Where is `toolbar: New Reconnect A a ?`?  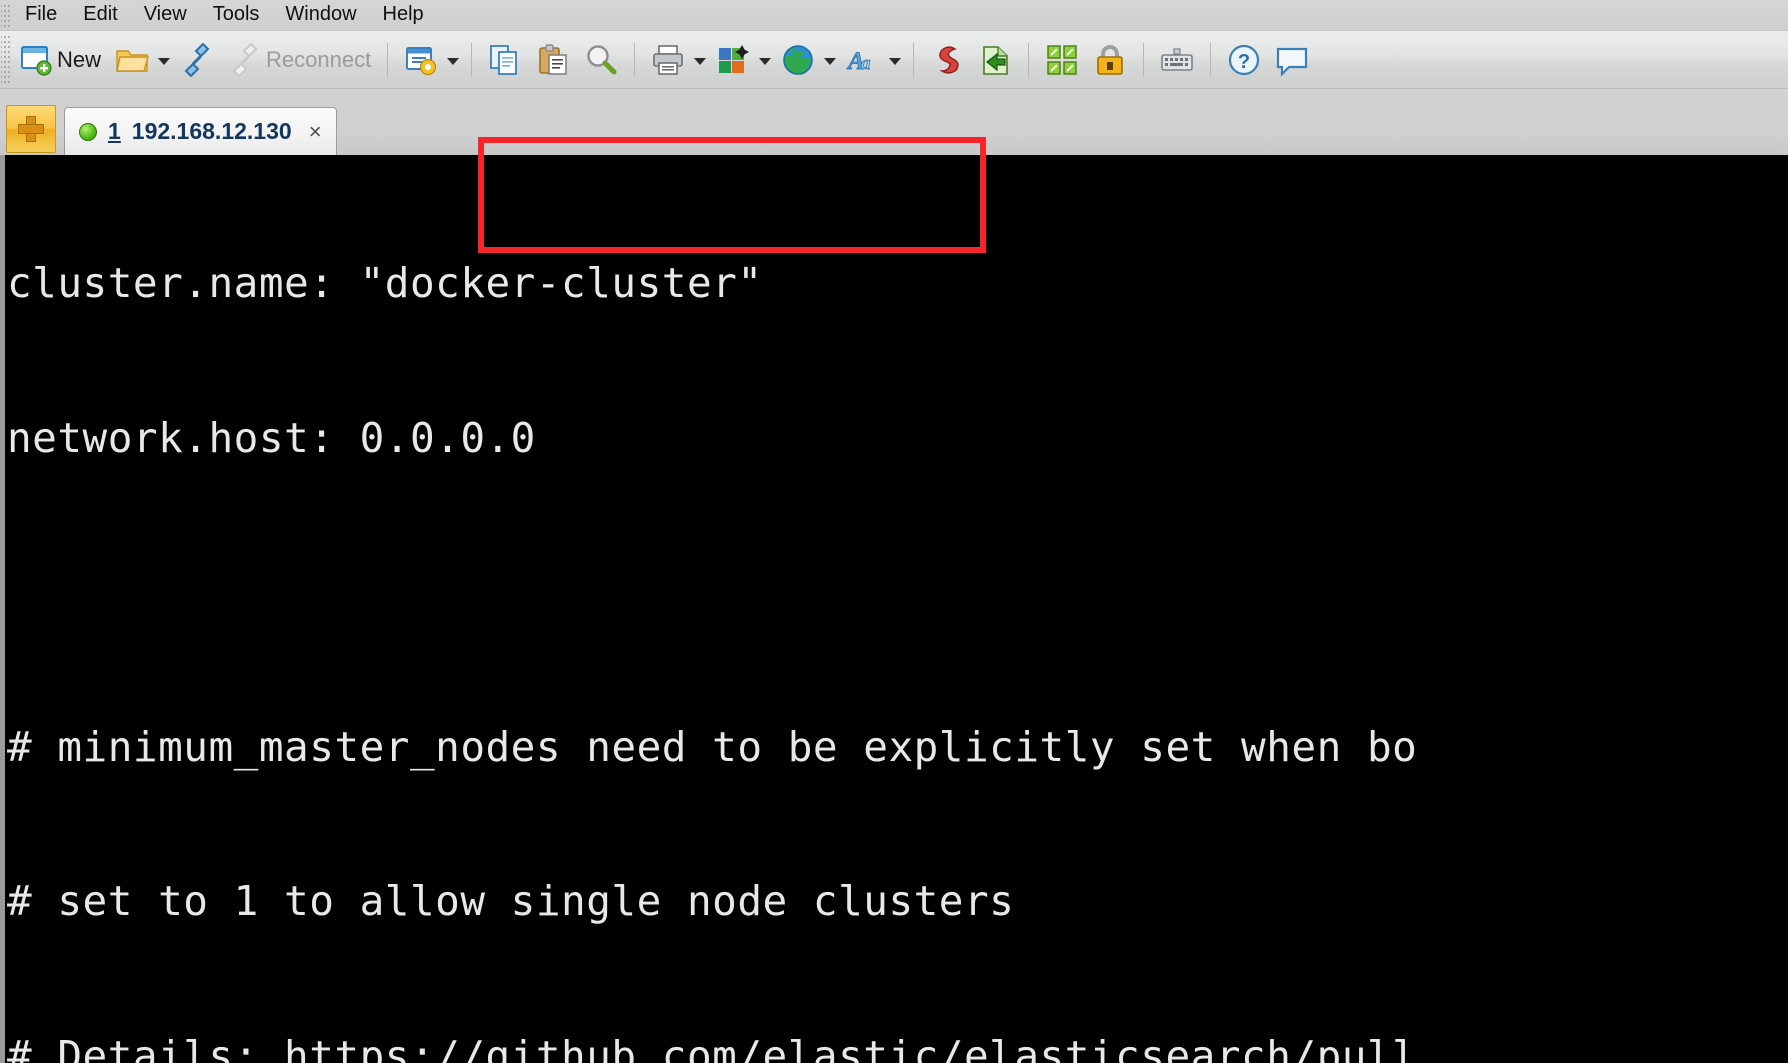
toolbar: New Reconnect A a ? is located at coordinates (894, 60).